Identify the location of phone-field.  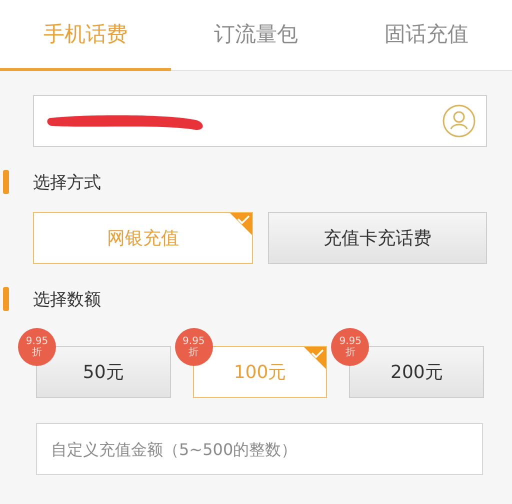
(260, 121).